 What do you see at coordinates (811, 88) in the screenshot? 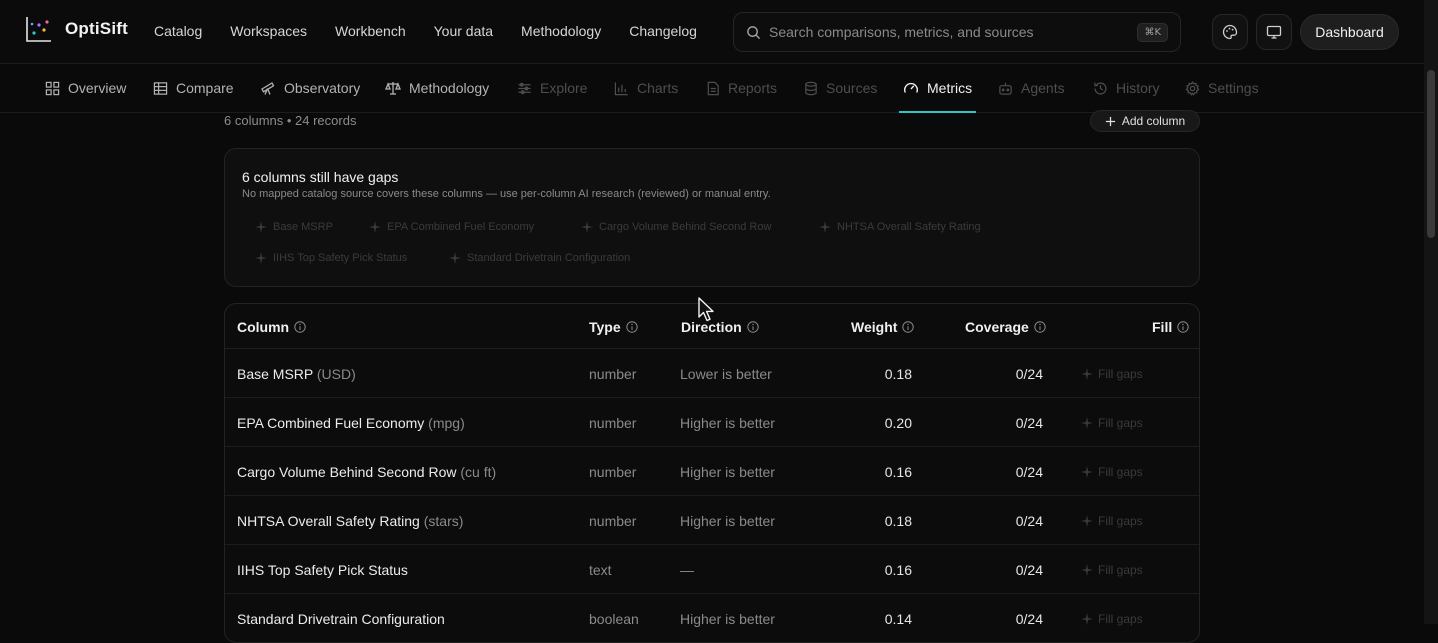
I see `database-icon` at bounding box center [811, 88].